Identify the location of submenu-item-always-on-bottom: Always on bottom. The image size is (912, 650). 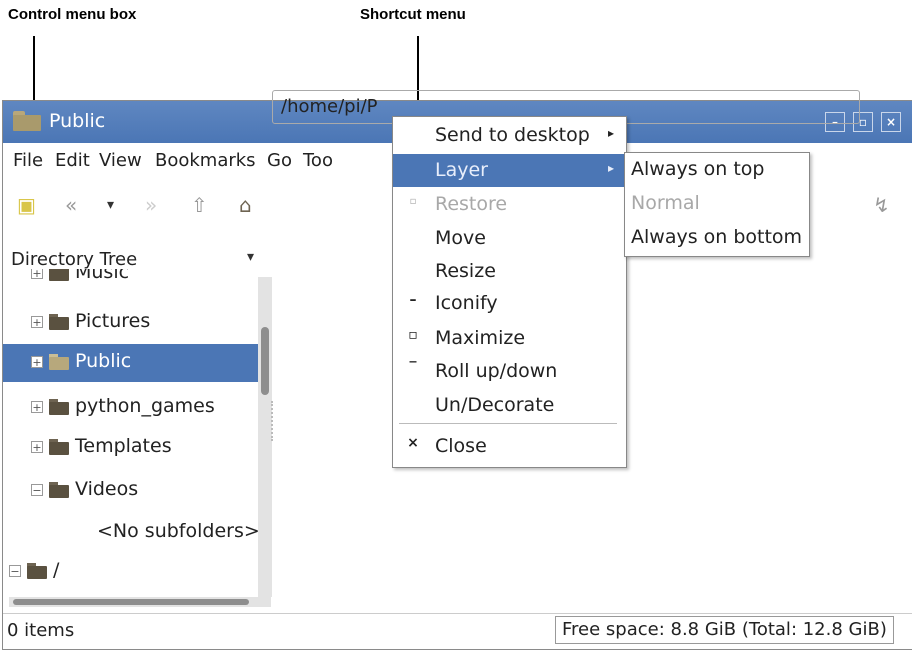
(717, 238).